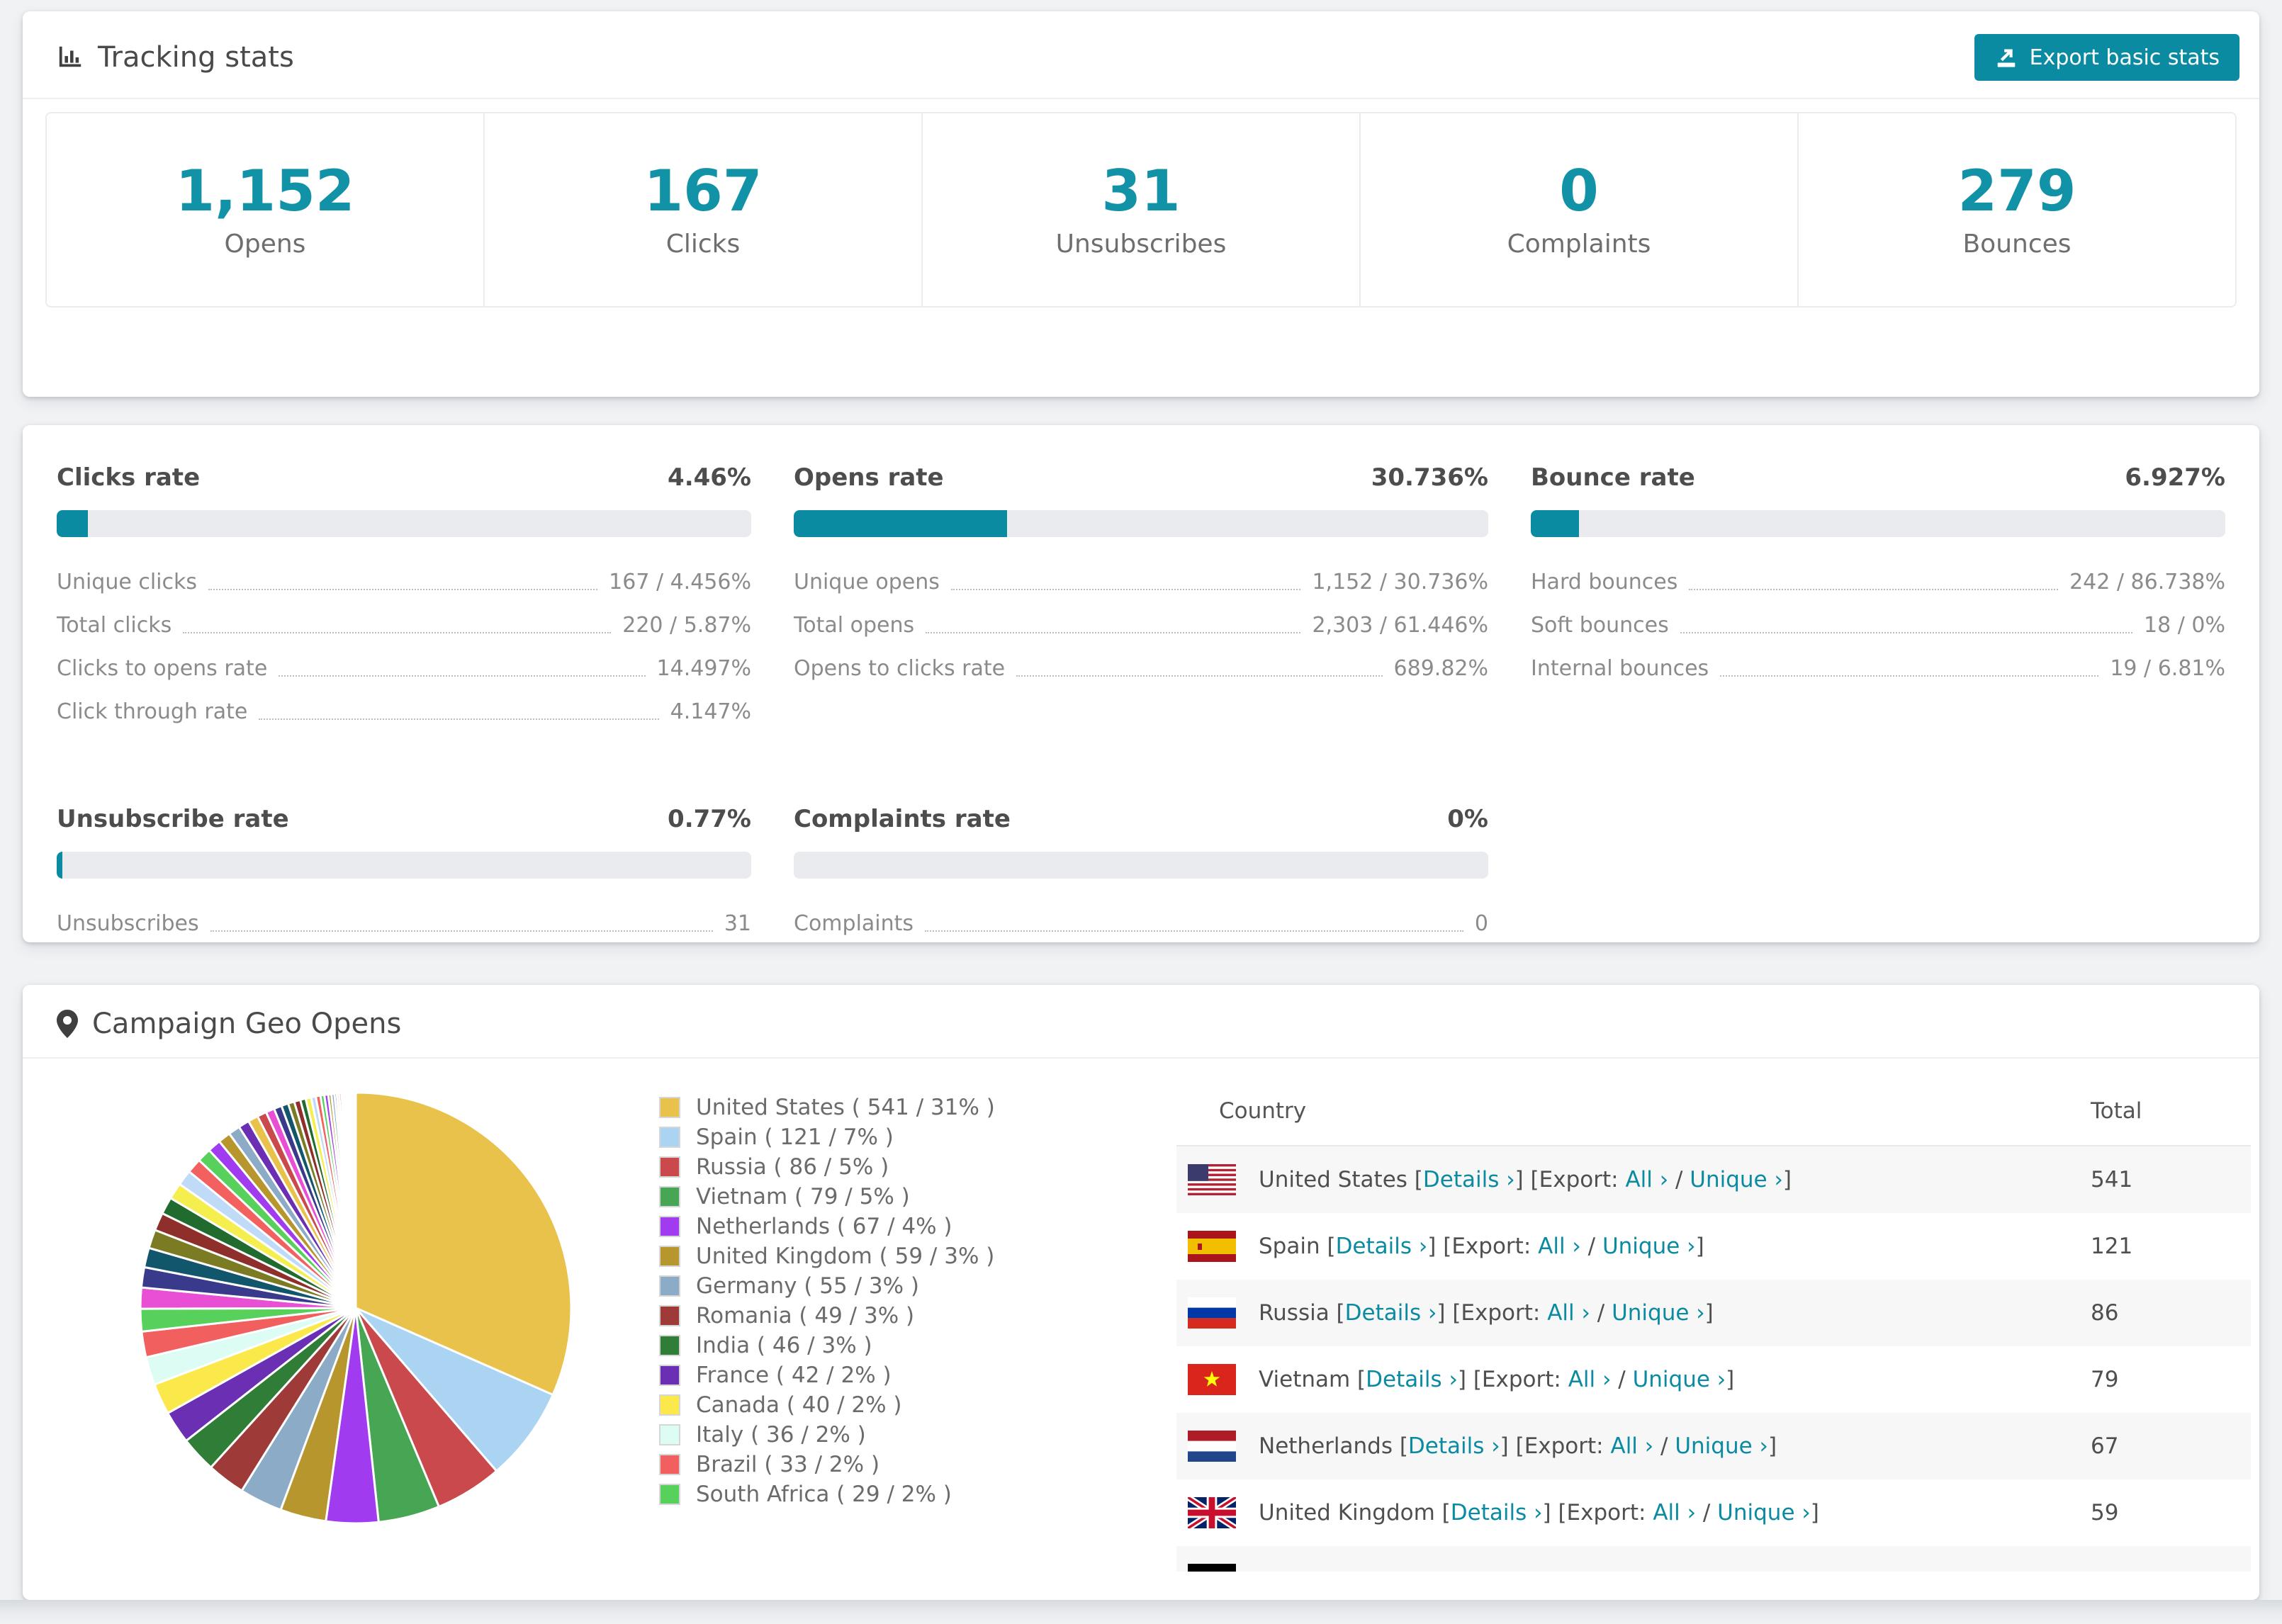  What do you see at coordinates (1141, 874) in the screenshot?
I see `rate-panel-complaints-rate: Complaints rate 0% Complaints 0` at bounding box center [1141, 874].